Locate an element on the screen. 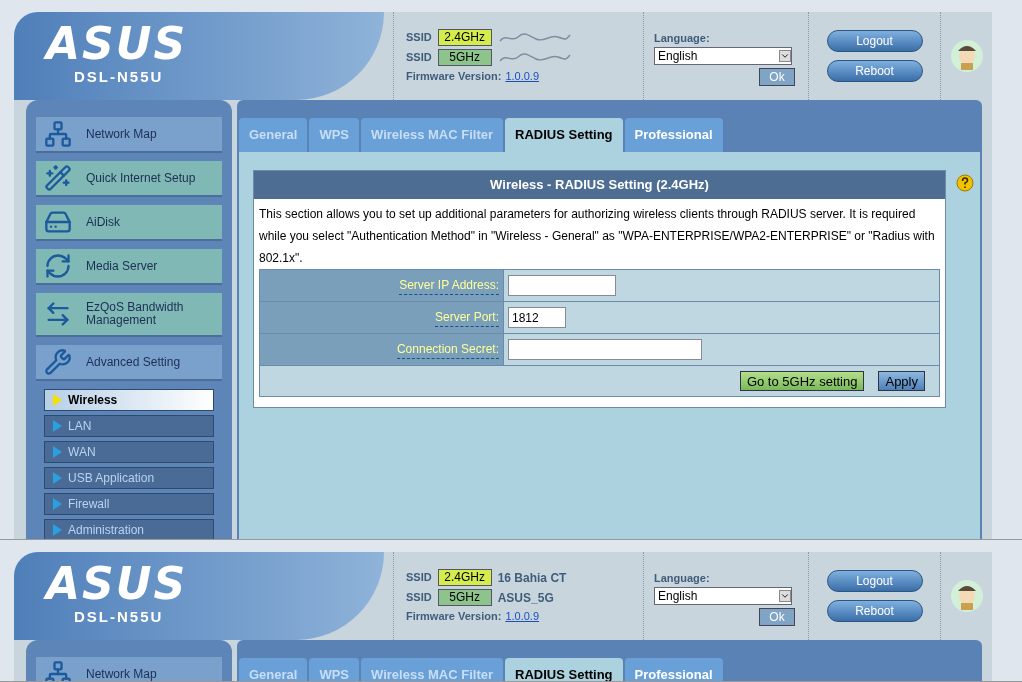 This screenshot has width=1022, height=682. submenu-item: WAN is located at coordinates (129, 452).